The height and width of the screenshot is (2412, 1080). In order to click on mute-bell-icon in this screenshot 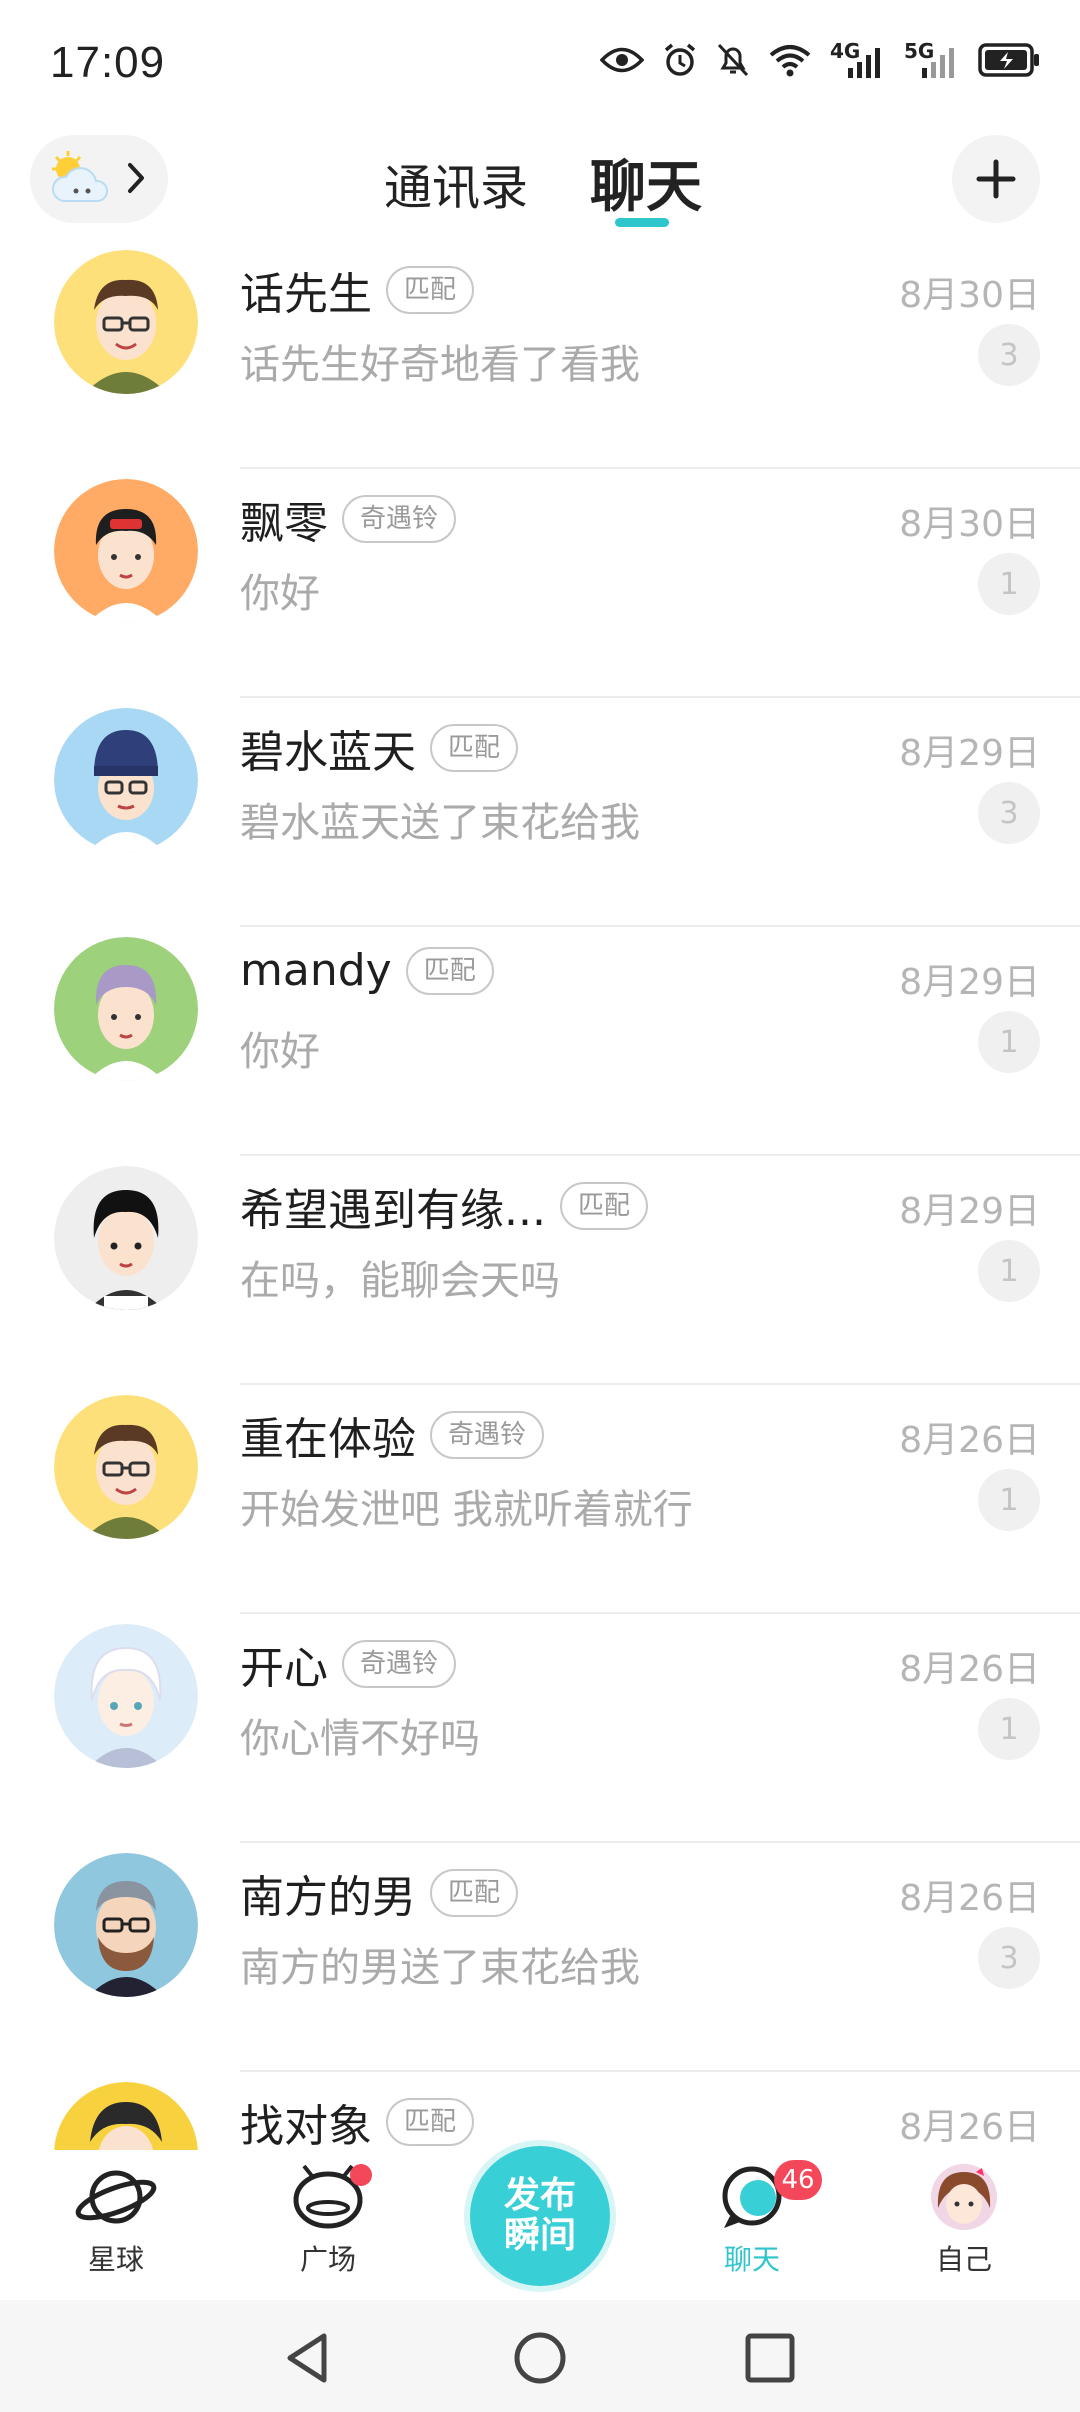, I will do `click(733, 60)`.